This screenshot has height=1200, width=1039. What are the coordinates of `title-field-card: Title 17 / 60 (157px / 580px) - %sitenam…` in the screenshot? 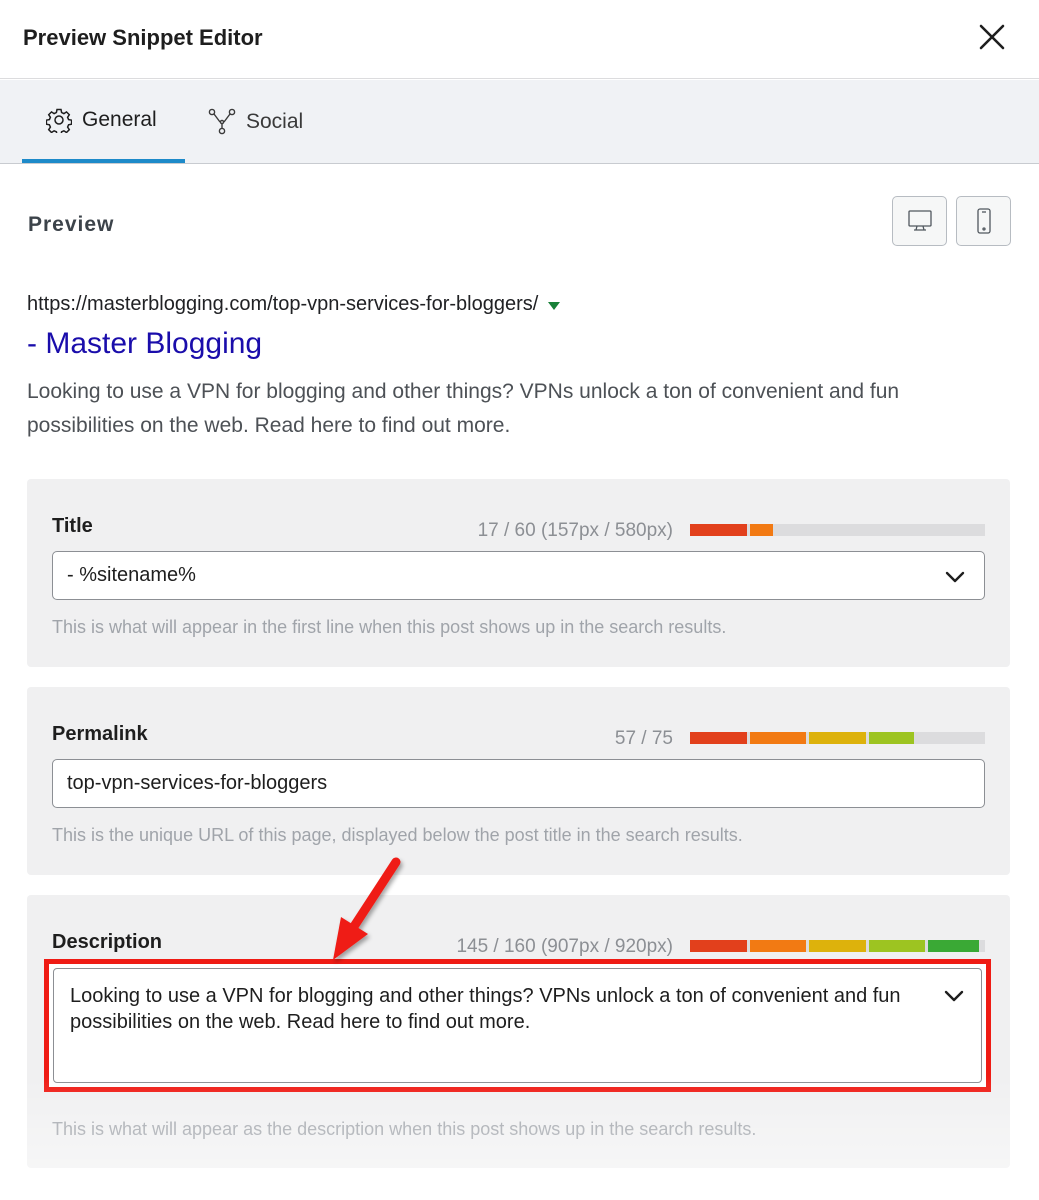 It's located at (518, 573).